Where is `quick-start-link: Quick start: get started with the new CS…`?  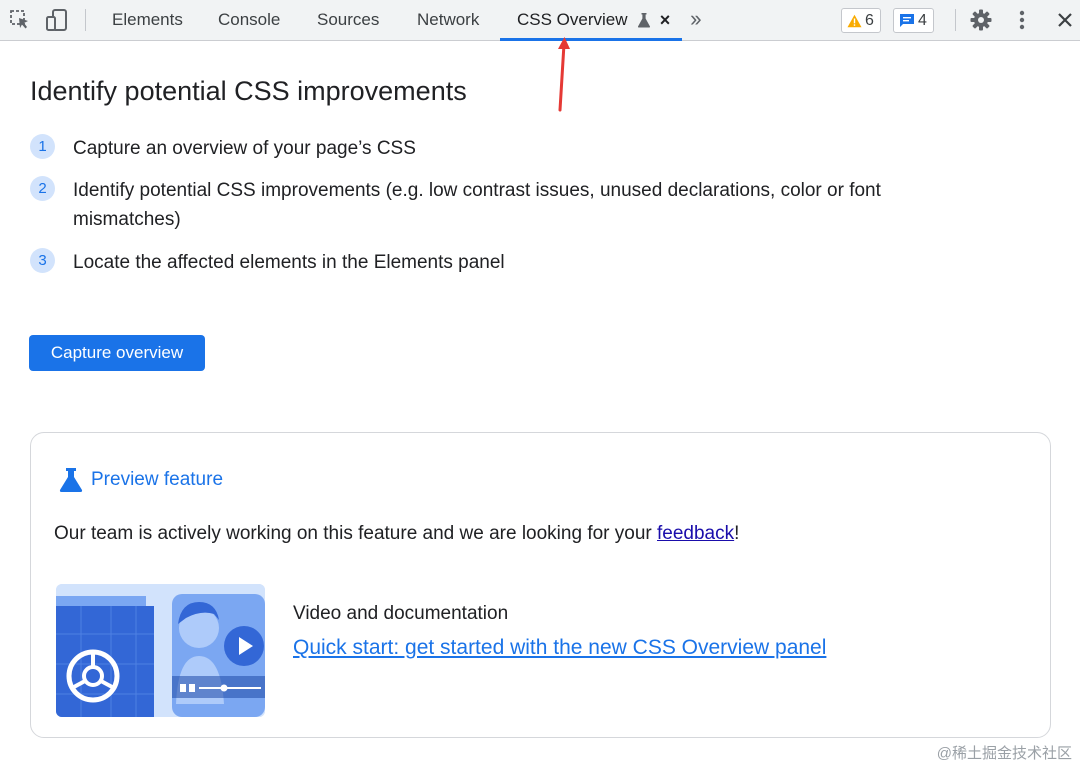
quick-start-link: Quick start: get started with the new CS… is located at coordinates (559, 648).